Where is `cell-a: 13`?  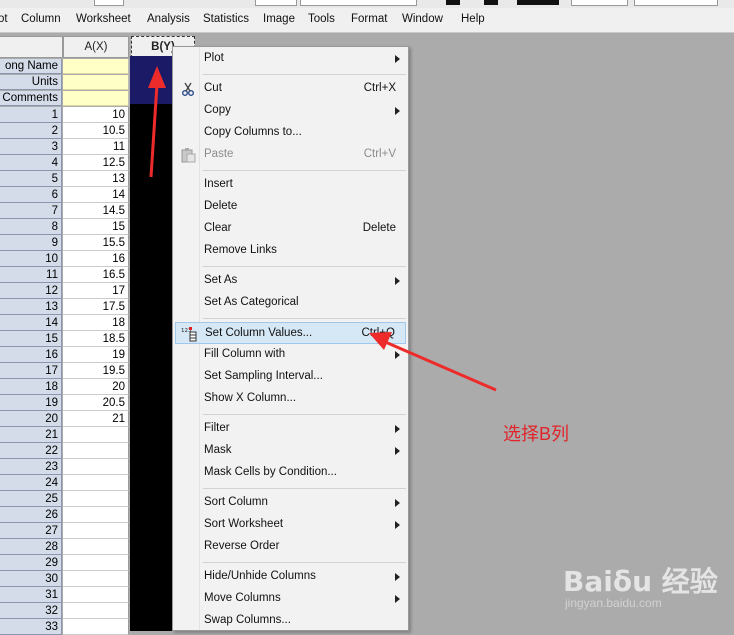
cell-a: 13 is located at coordinates (96, 179).